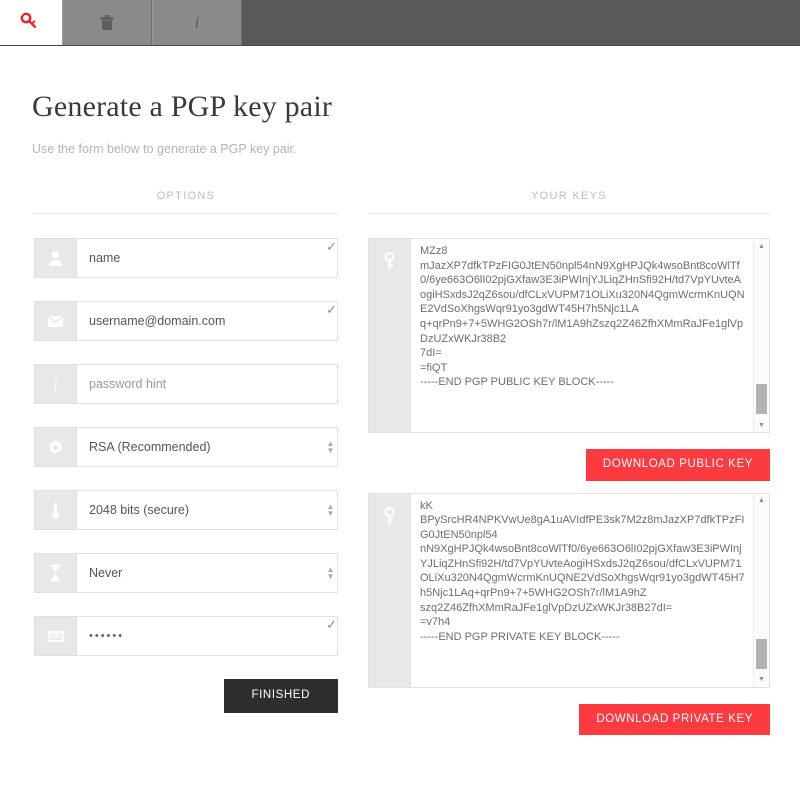 The width and height of the screenshot is (800, 800). I want to click on private-key-scrollbar: ▲ ▼, so click(761, 590).